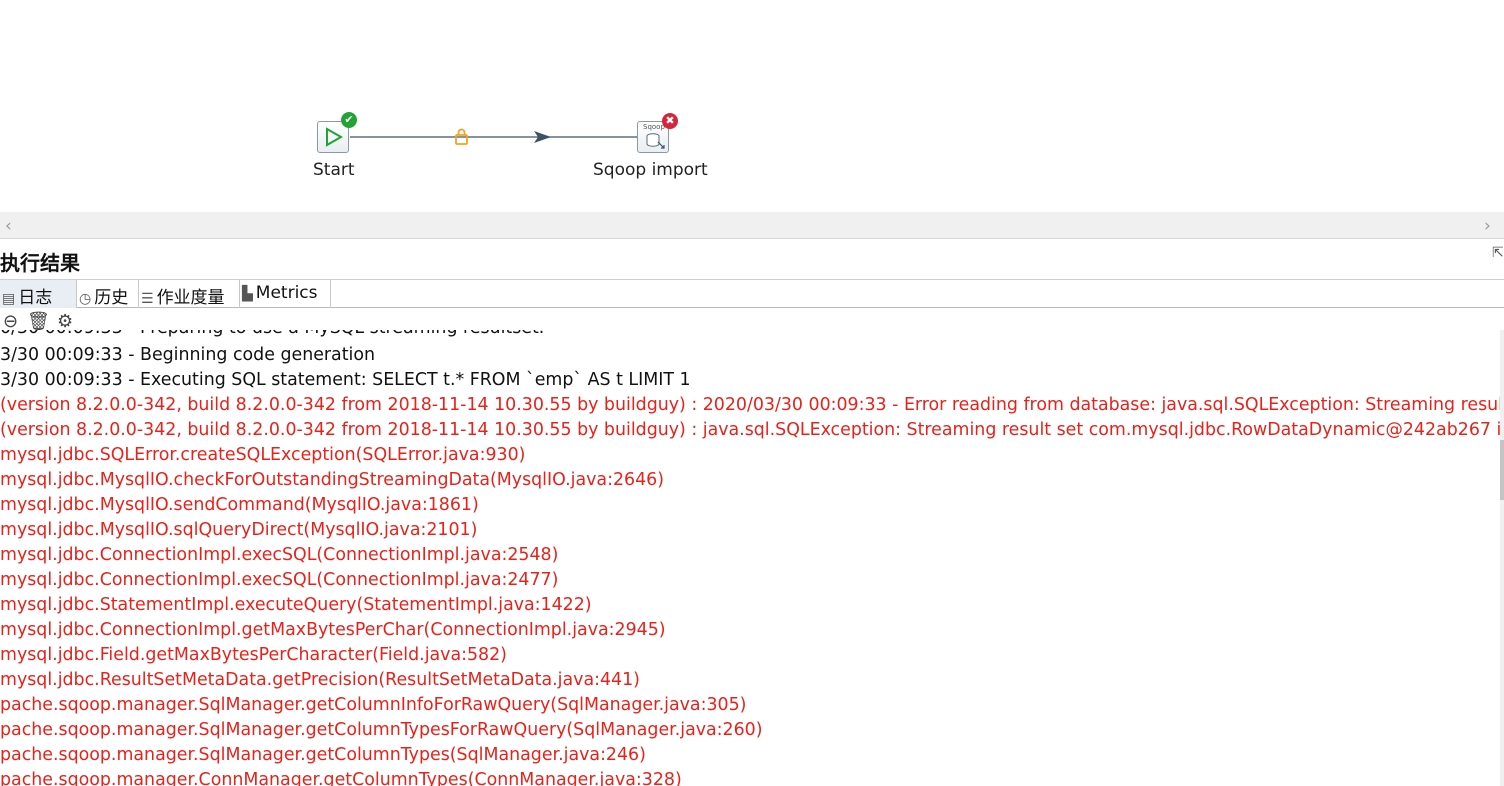  I want to click on tab-history: ◷ 历史, so click(108, 294).